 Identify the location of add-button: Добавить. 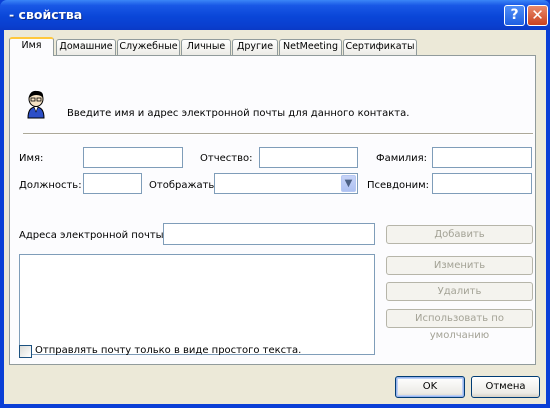
(459, 234).